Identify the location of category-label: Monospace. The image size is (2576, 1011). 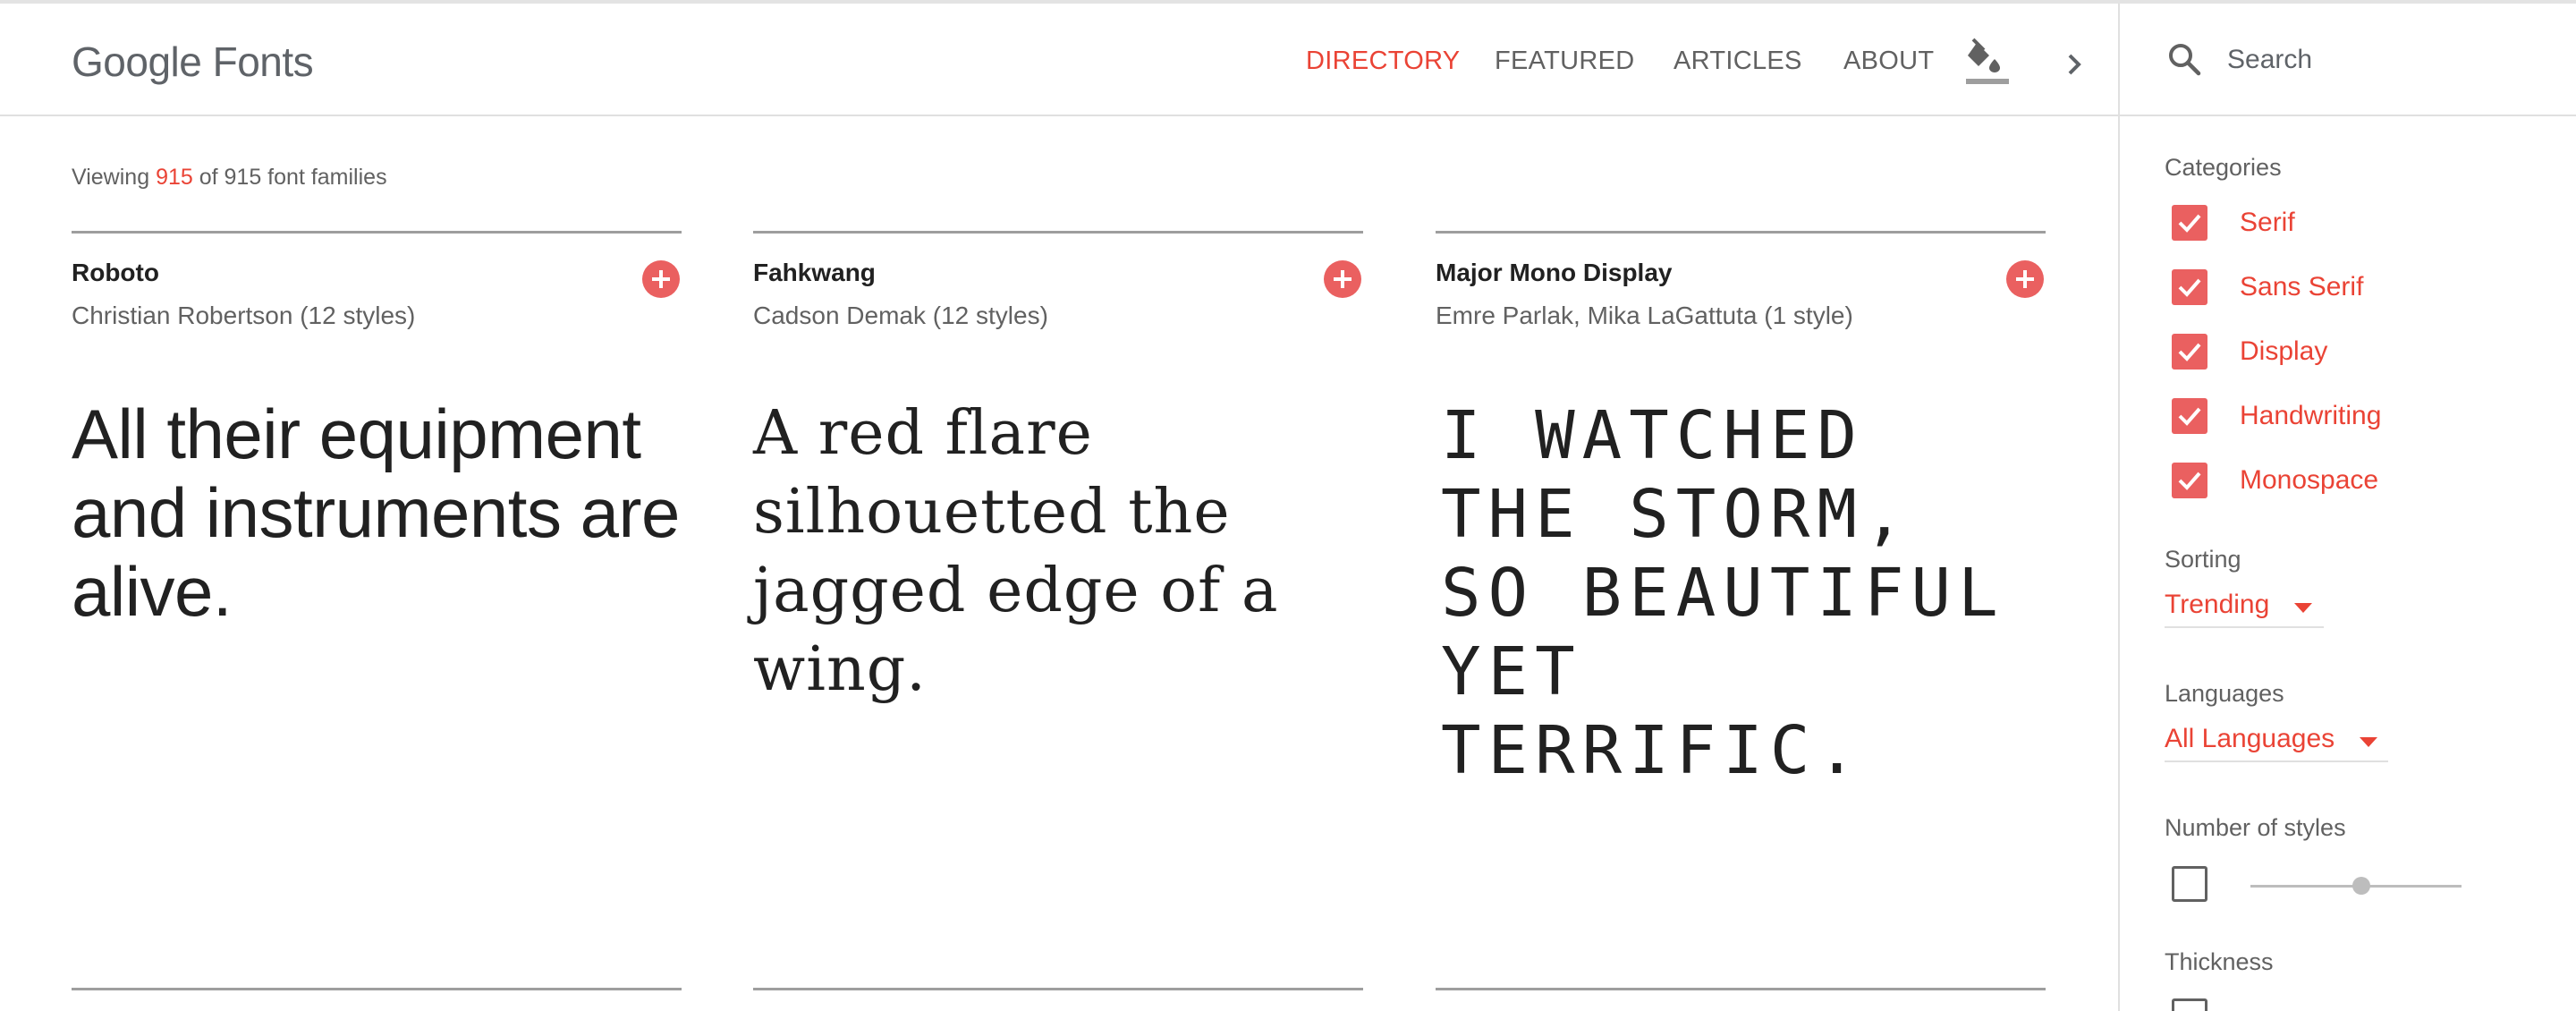
(2309, 481).